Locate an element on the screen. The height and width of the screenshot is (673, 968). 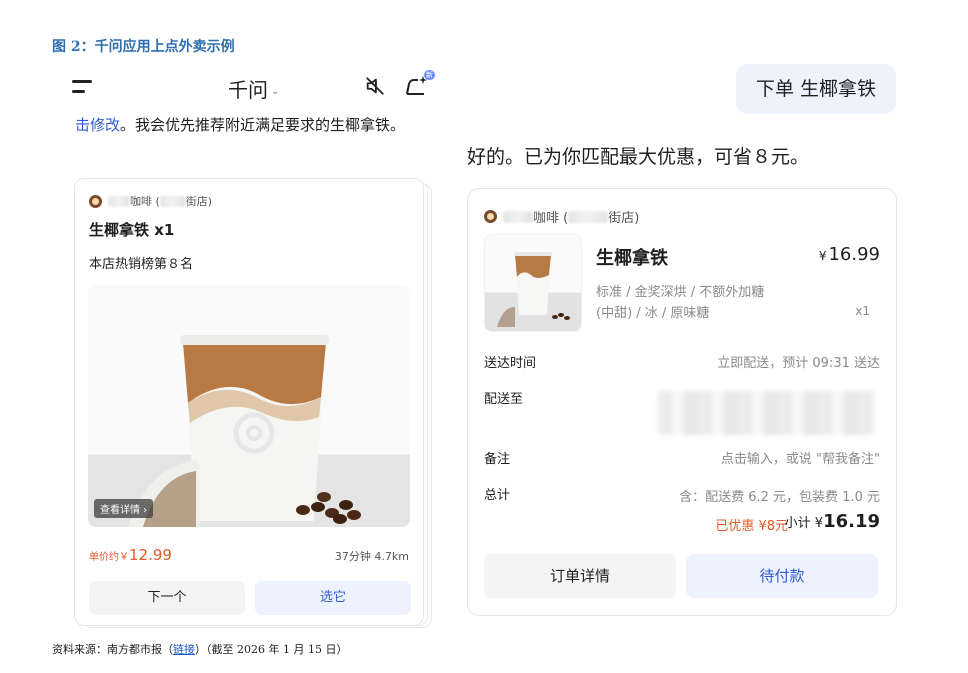
order-product-name: 生椰拿铁 is located at coordinates (632, 258).